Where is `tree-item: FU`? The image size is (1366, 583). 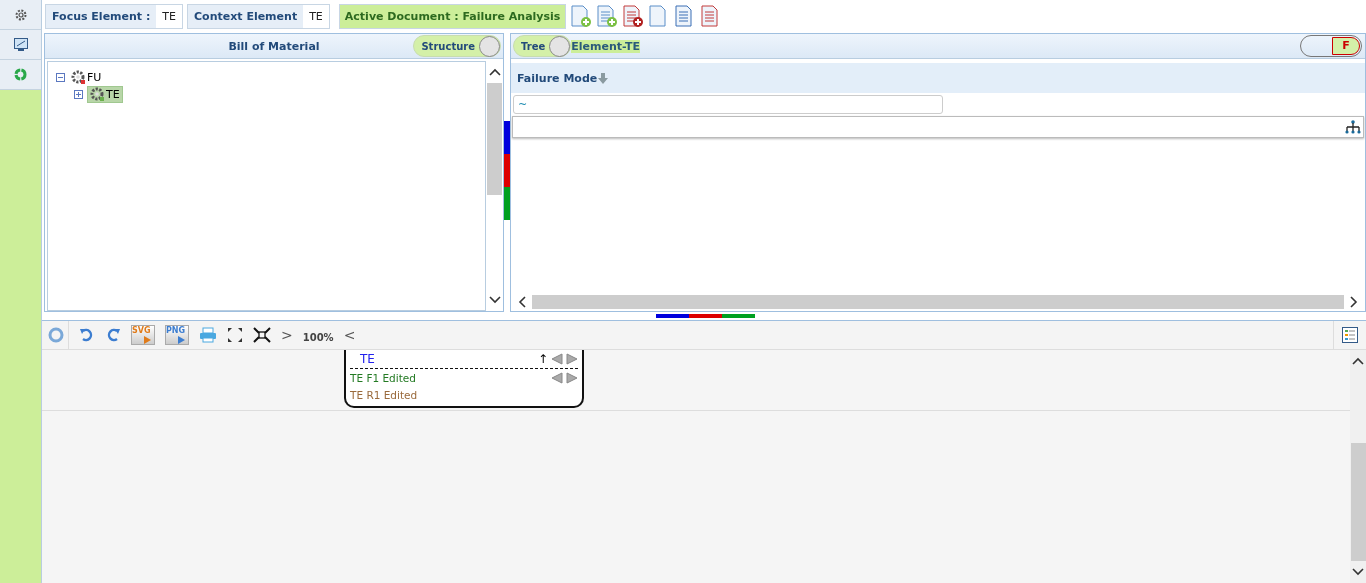 tree-item: FU is located at coordinates (86, 77).